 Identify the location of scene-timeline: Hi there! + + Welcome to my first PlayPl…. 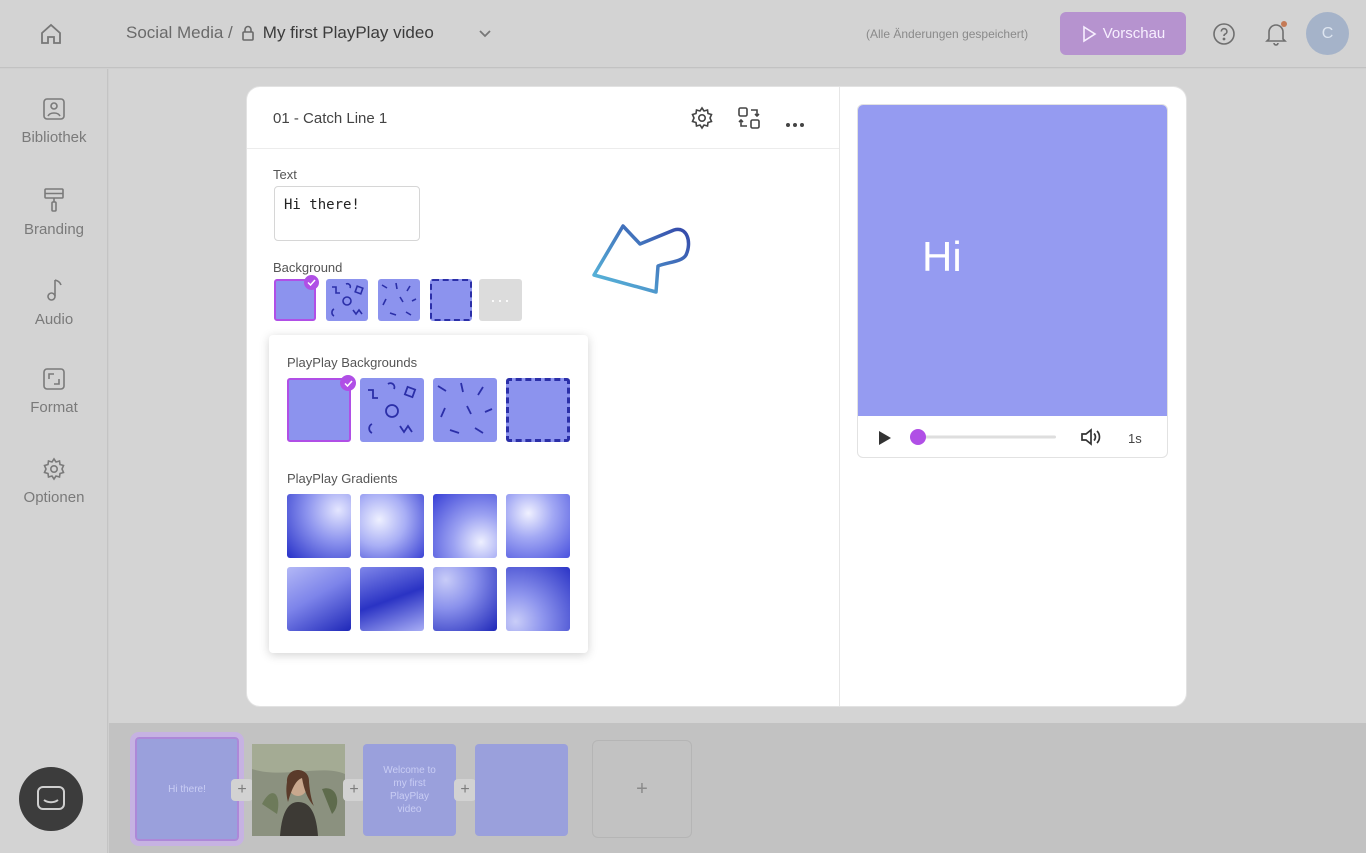
(737, 788).